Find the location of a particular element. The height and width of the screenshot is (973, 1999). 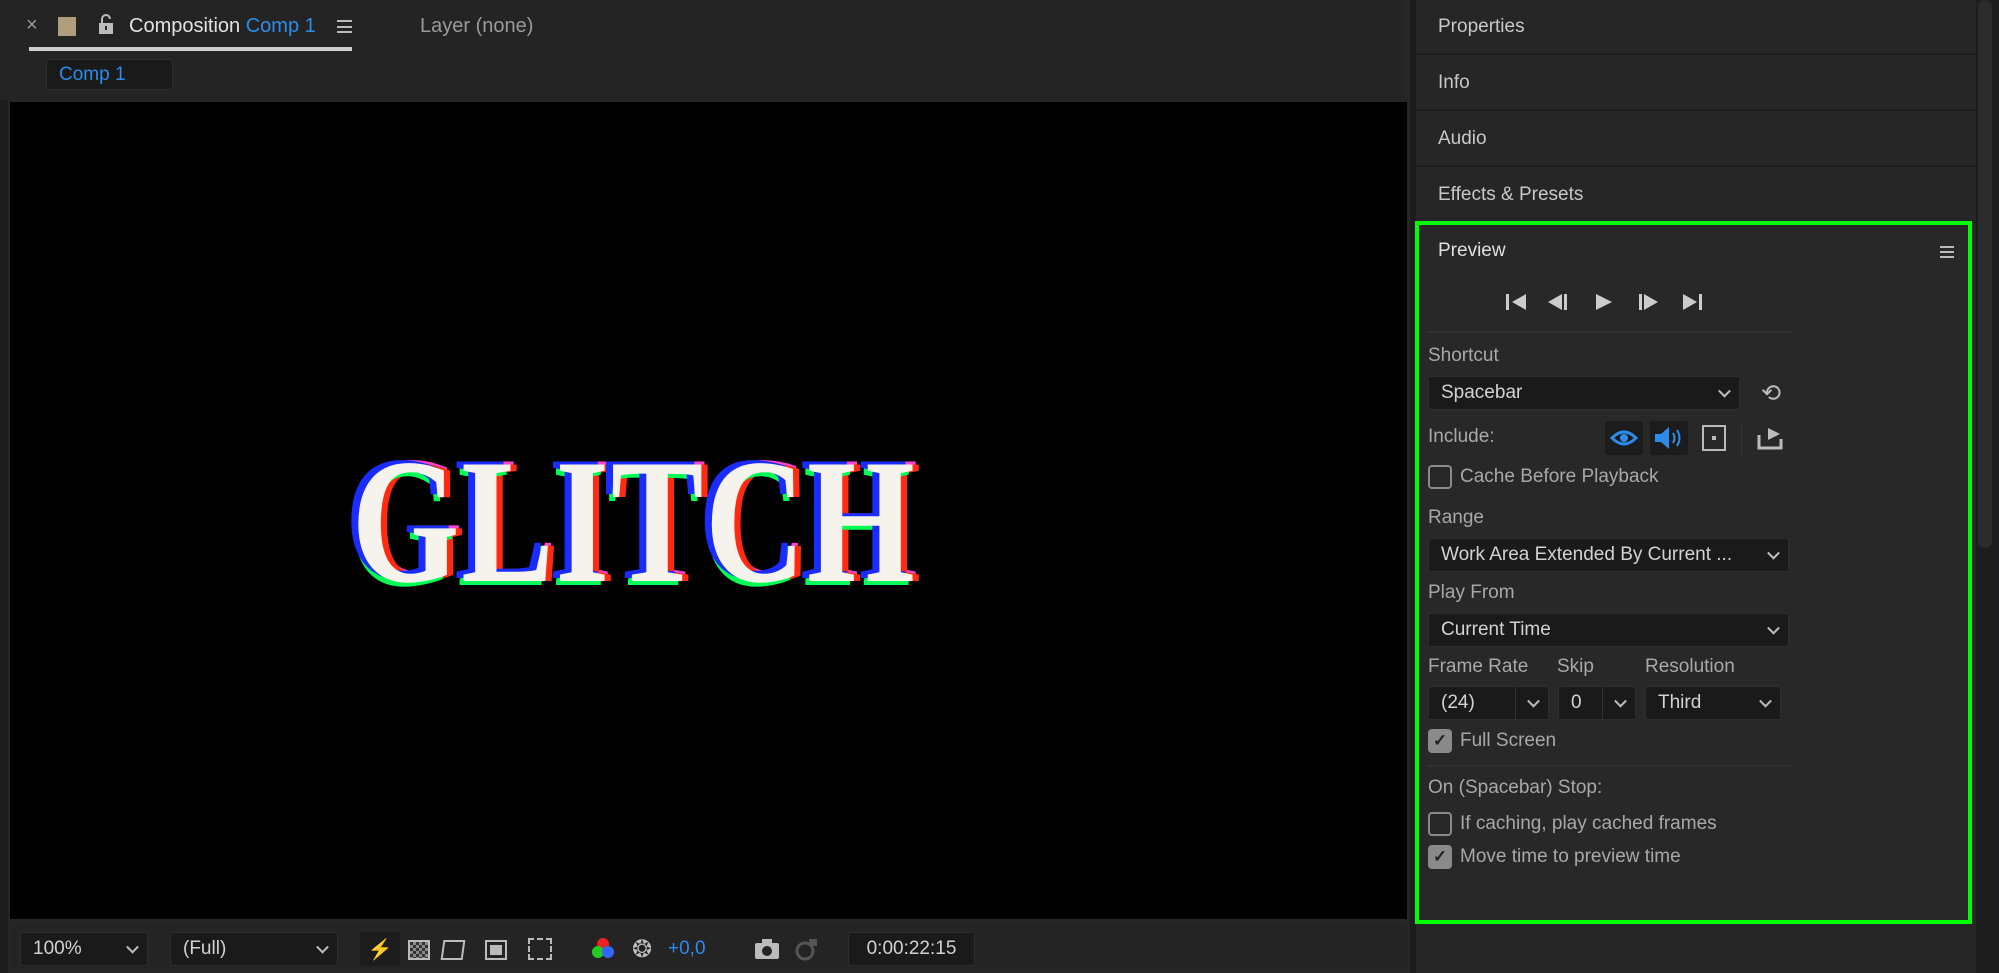

shortcut-label: Shortcut is located at coordinates (1463, 355).